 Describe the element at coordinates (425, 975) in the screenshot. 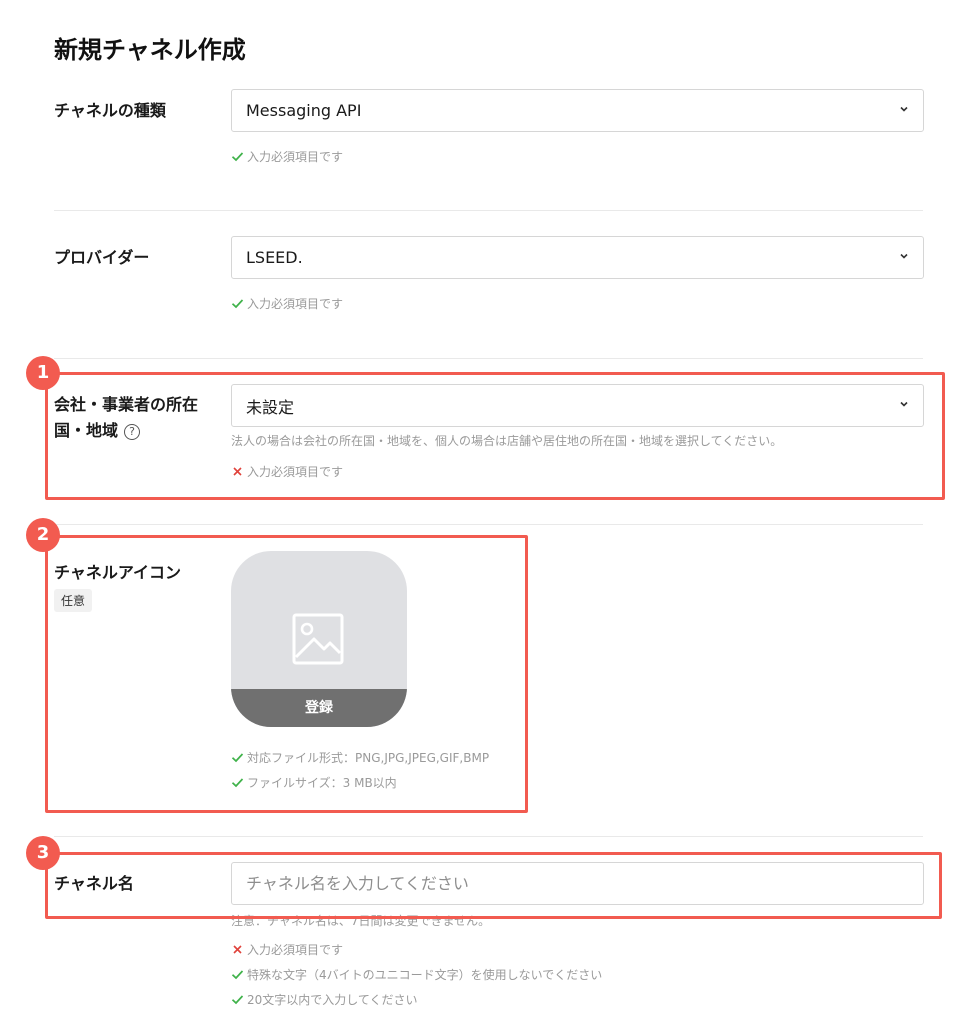

I see `special-char-hint-text: 特殊な文字（4バイトのユニコード文字）を使用しないでください` at that location.